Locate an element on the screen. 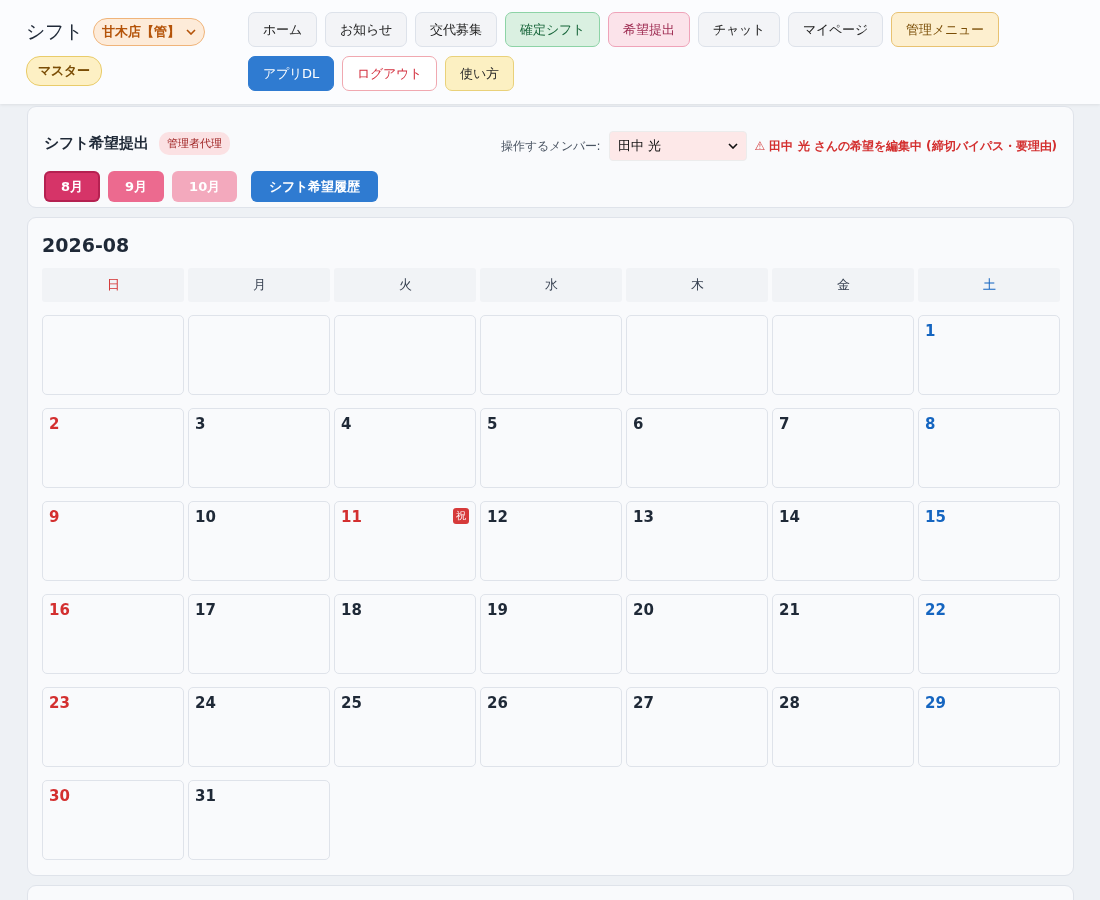 The image size is (1100, 900). day-number: 25 is located at coordinates (351, 703).